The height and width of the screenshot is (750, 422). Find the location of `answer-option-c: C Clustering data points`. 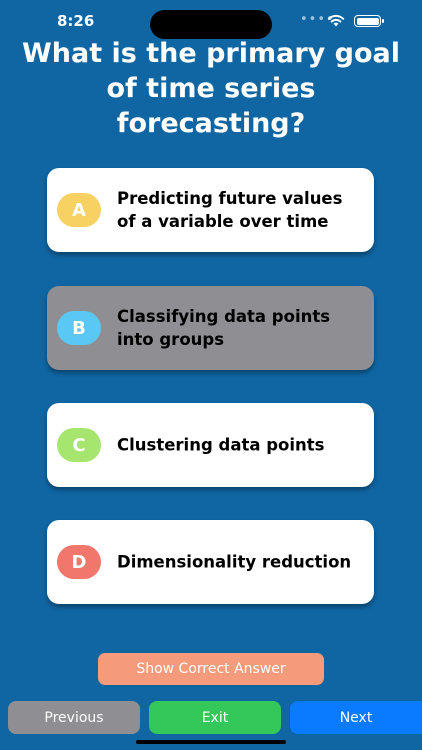

answer-option-c: C Clustering data points is located at coordinates (210, 445).